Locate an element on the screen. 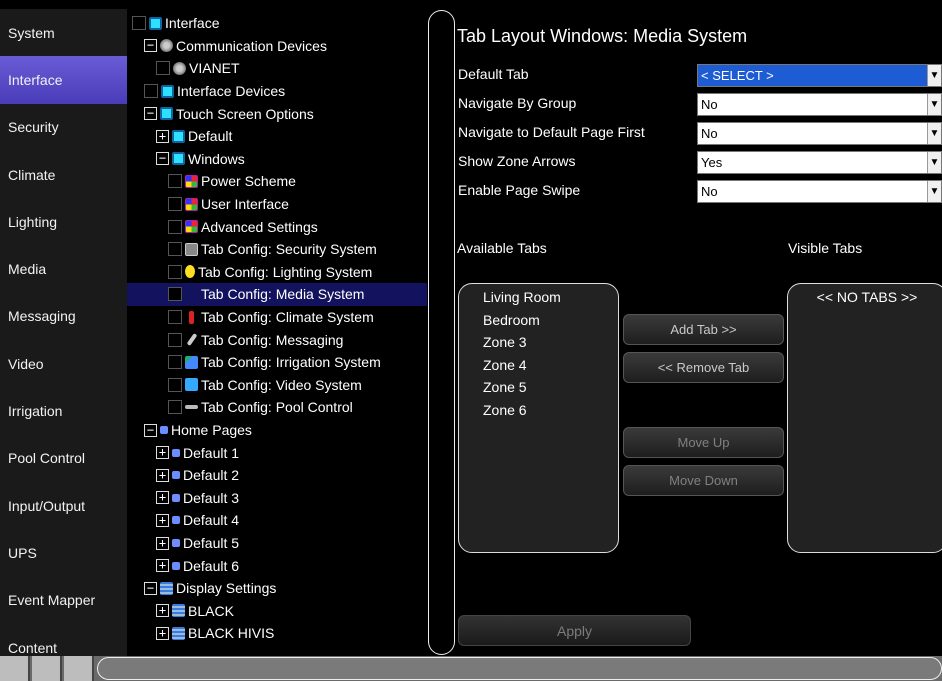  list-item: Zone 6 is located at coordinates (505, 410).